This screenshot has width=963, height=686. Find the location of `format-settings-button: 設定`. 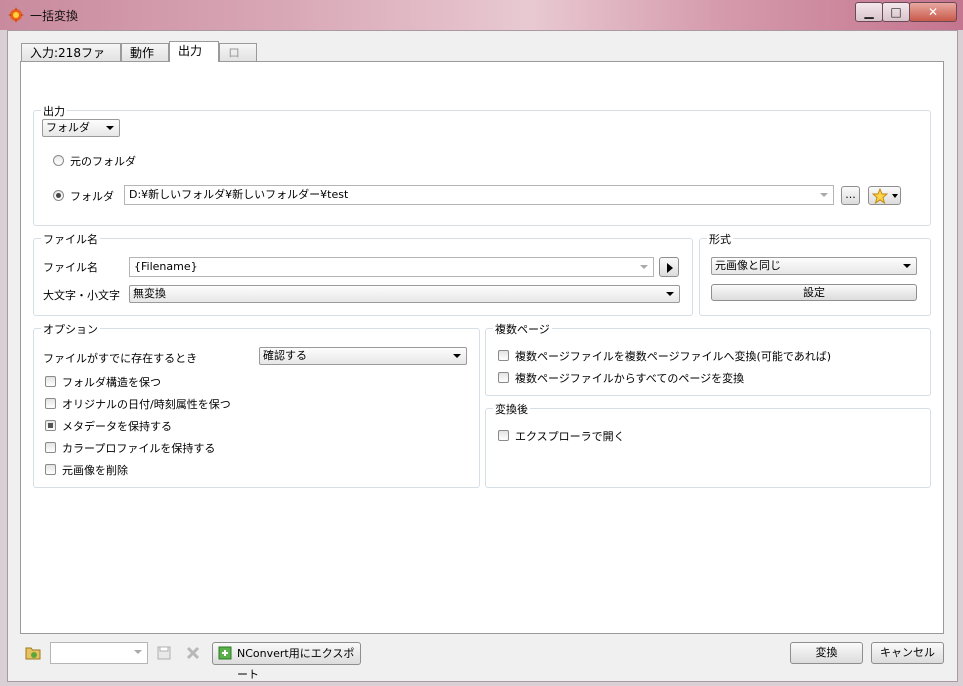

format-settings-button: 設定 is located at coordinates (814, 292).